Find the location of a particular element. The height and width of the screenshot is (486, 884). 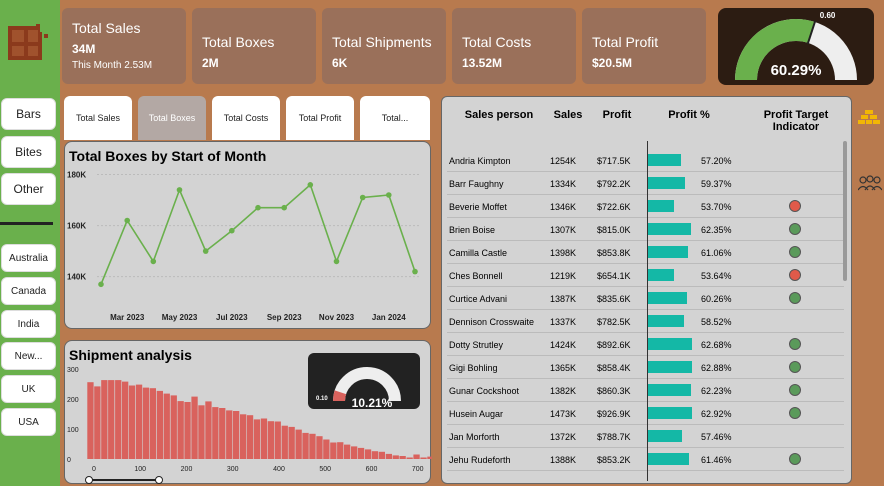

table-row: Dotty Strutley 1424K $892.6K 62.68% is located at coordinates (645, 344).